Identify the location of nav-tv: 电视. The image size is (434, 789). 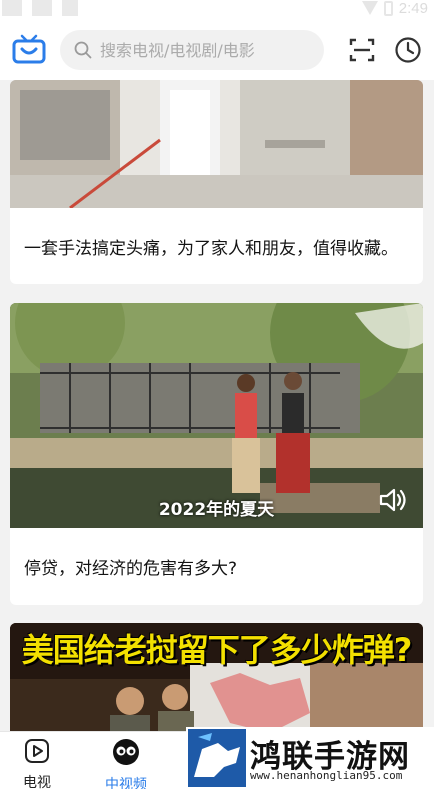
(37, 763).